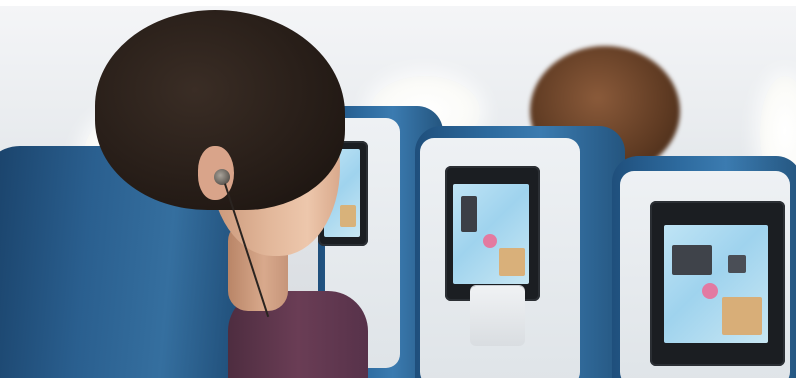 The width and height of the screenshot is (796, 381). I want to click on earbud-icon, so click(222, 177).